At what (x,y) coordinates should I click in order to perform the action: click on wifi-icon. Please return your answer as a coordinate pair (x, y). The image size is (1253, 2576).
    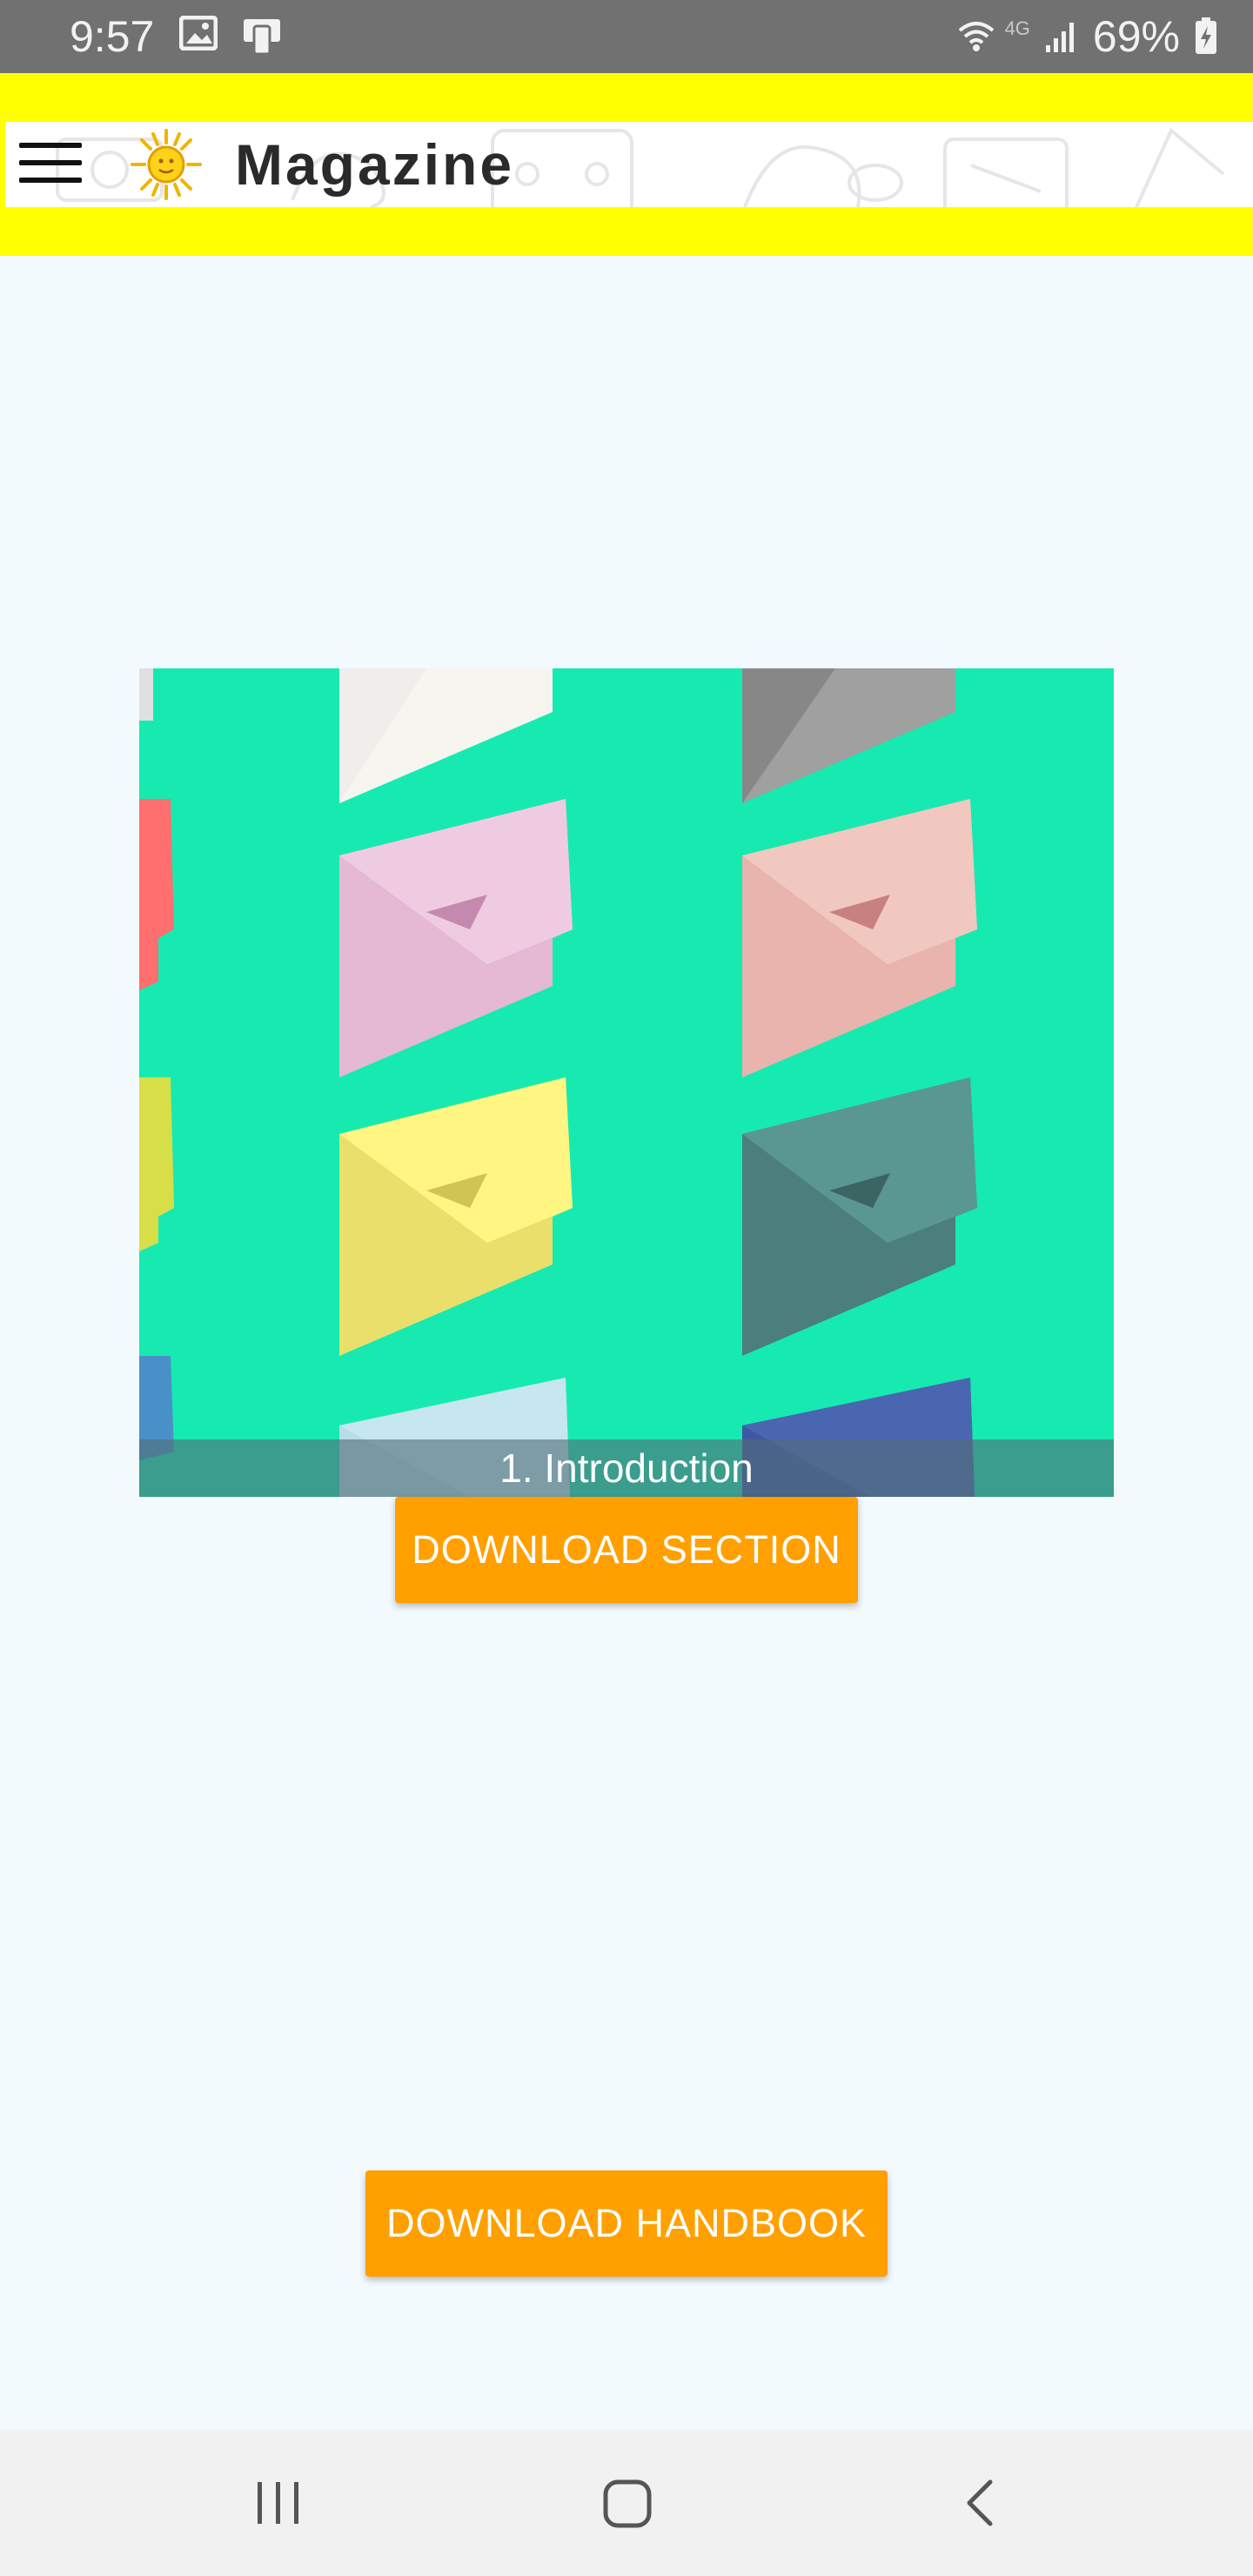
    Looking at the image, I should click on (976, 37).